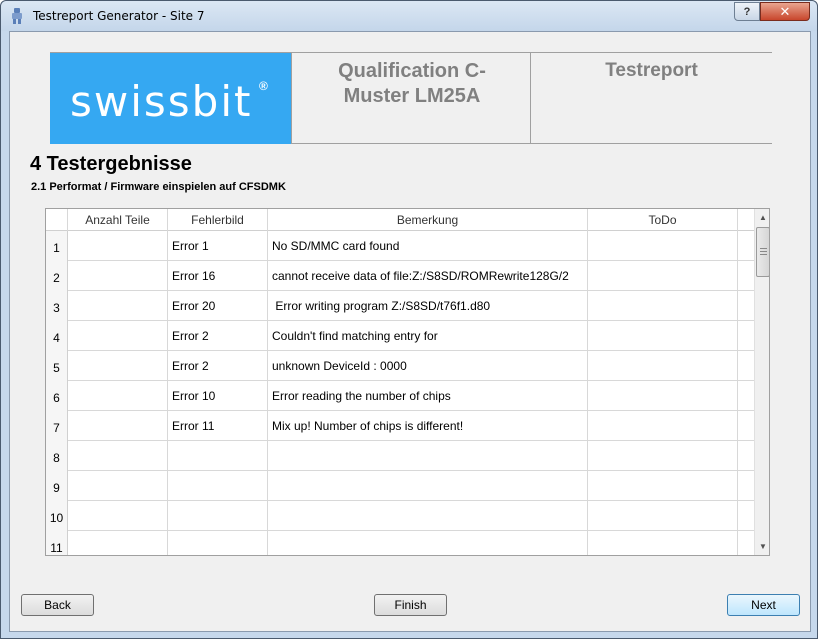 The width and height of the screenshot is (818, 639). I want to click on row-number: 3, so click(57, 306).